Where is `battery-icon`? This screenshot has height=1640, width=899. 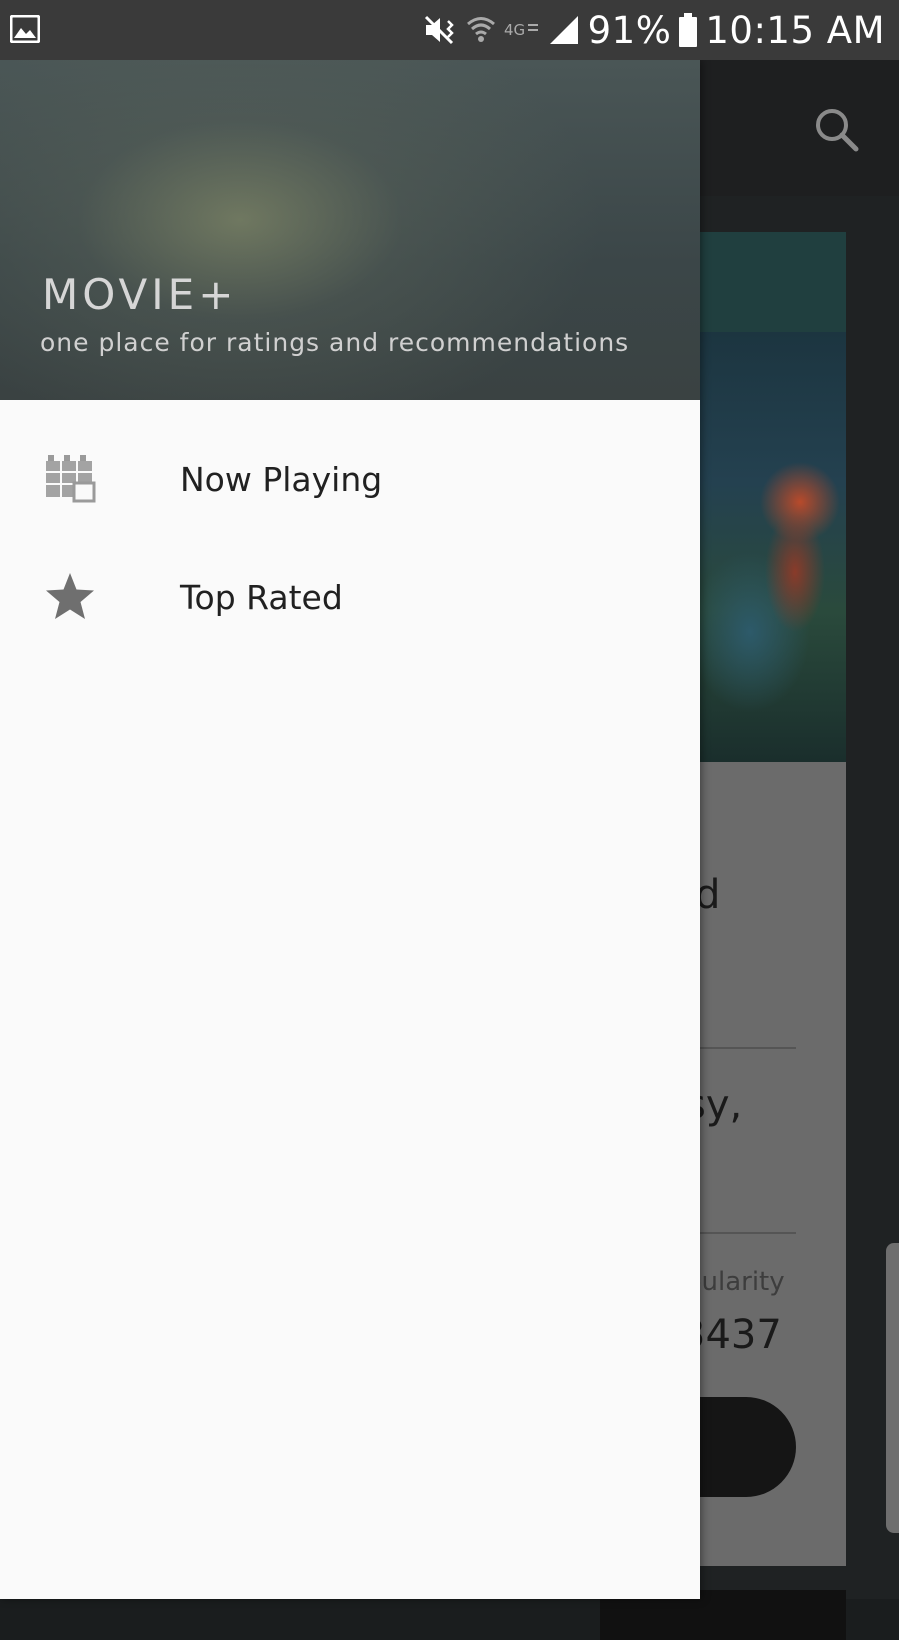 battery-icon is located at coordinates (688, 30).